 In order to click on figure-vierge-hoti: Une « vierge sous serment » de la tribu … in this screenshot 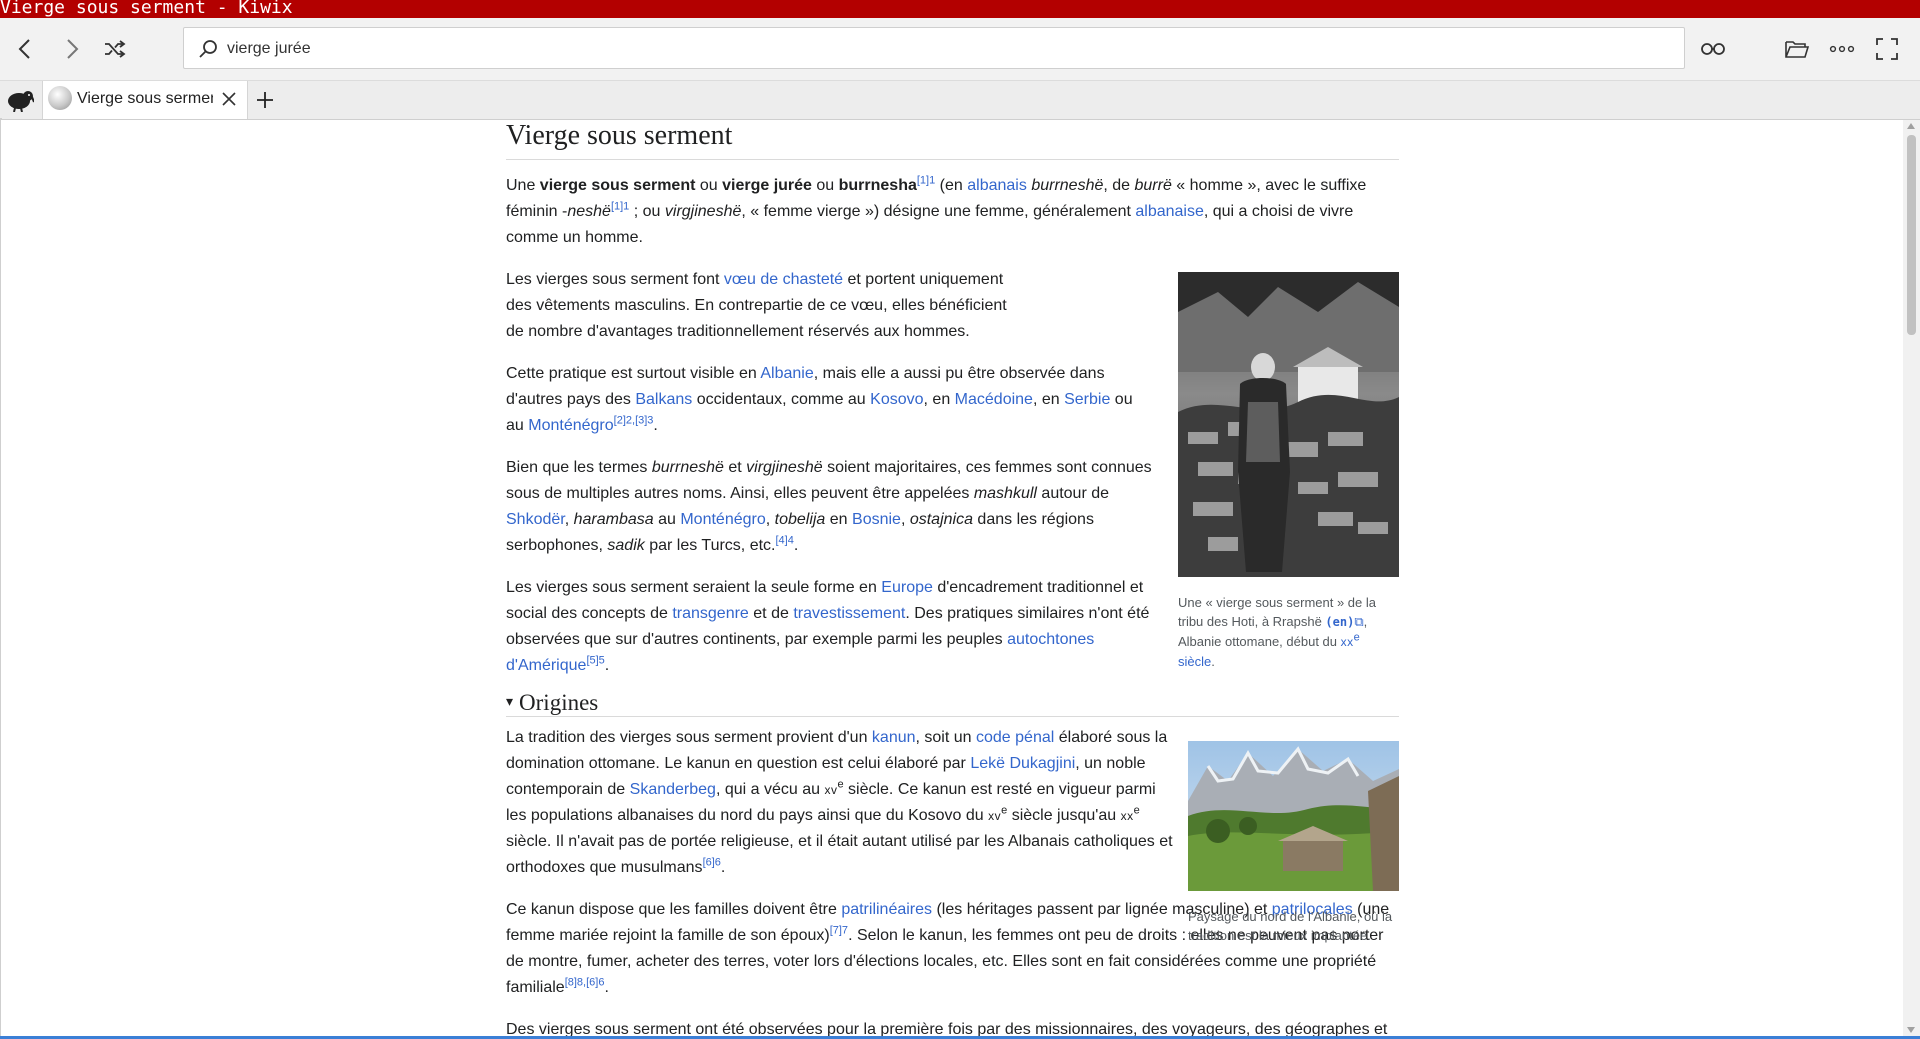, I will do `click(1288, 471)`.